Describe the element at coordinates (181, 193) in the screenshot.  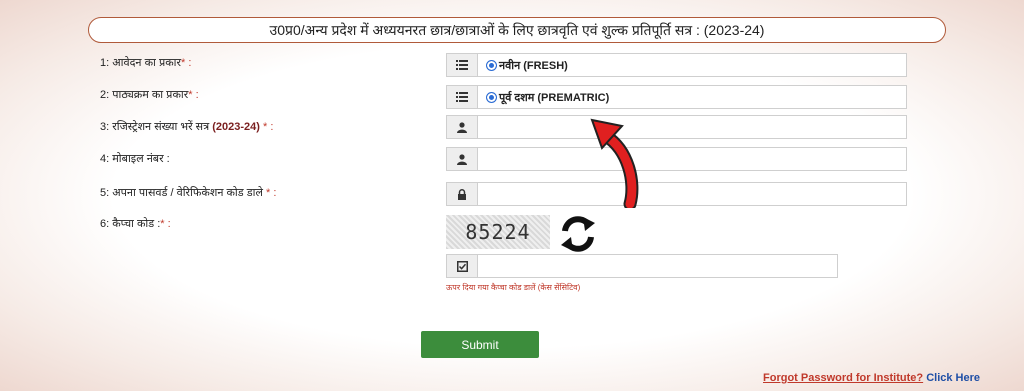
I see `password-label-text: 5: अपना पासवर्ड / वेरिफिकेशन कोड डाले` at that location.